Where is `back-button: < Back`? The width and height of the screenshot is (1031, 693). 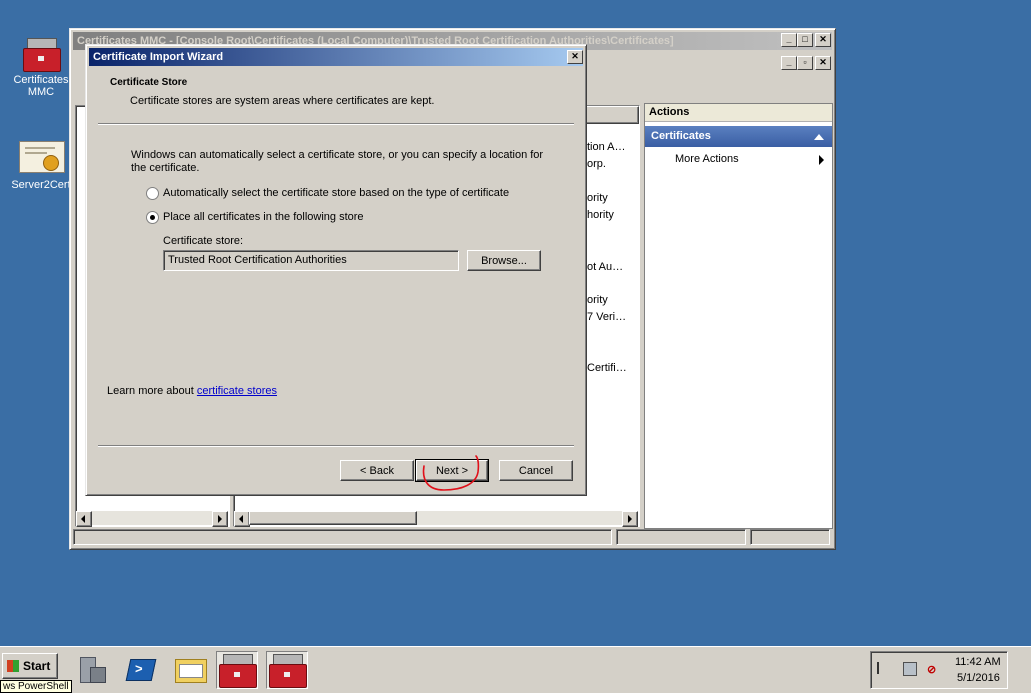 back-button: < Back is located at coordinates (377, 470).